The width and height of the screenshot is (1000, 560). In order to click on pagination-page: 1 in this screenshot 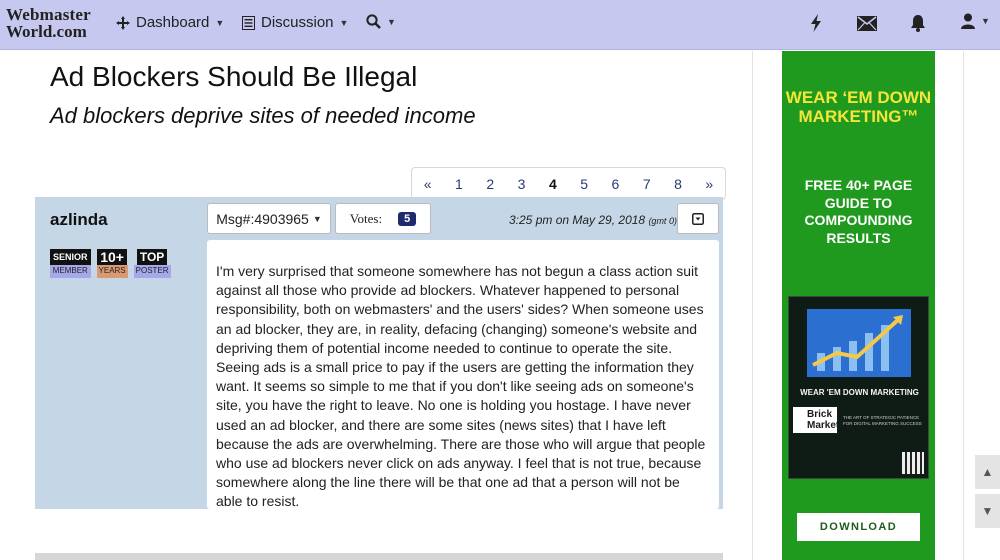, I will do `click(458, 183)`.